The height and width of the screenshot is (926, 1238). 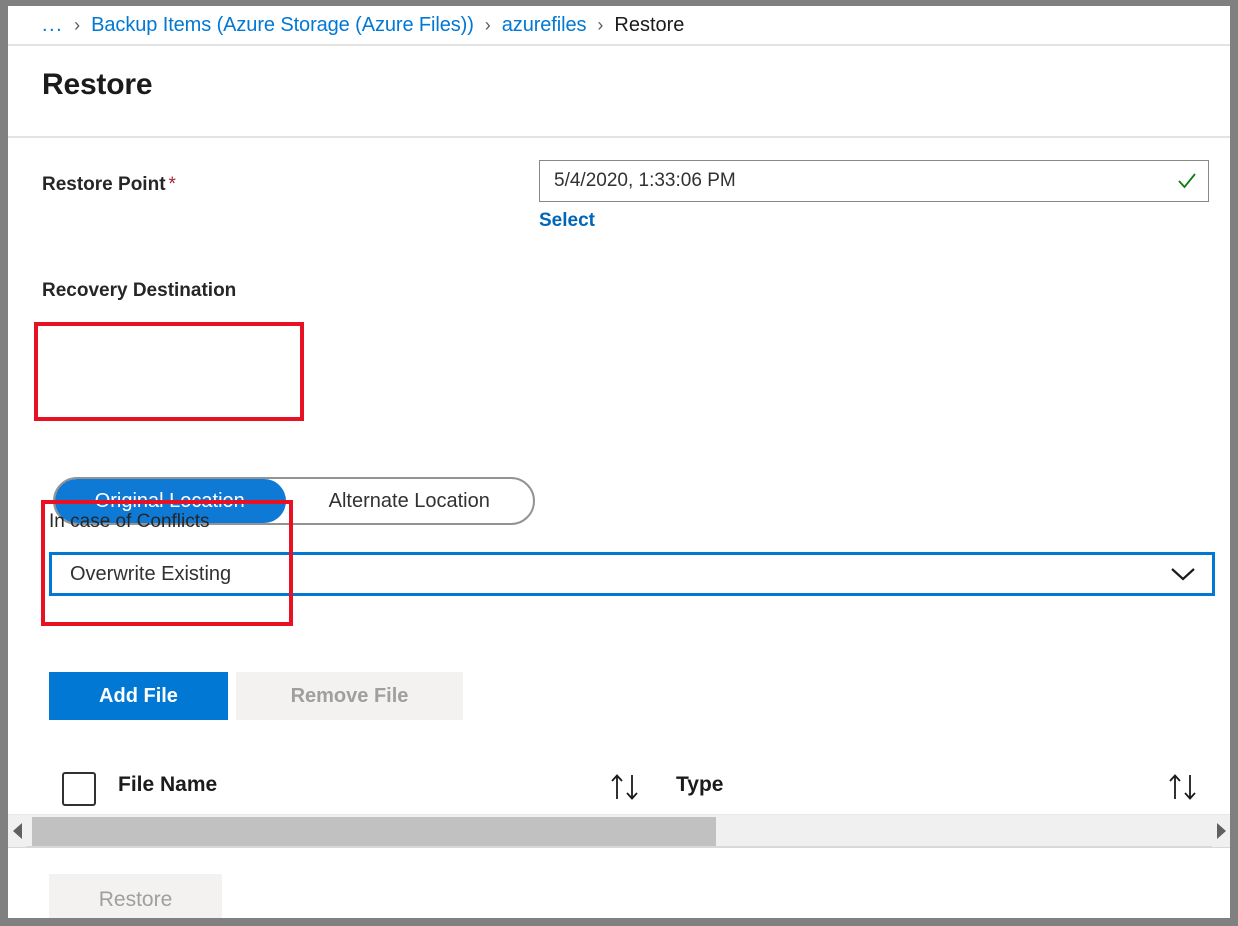 What do you see at coordinates (104, 184) in the screenshot?
I see `restore-point-label-text: Restore Point` at bounding box center [104, 184].